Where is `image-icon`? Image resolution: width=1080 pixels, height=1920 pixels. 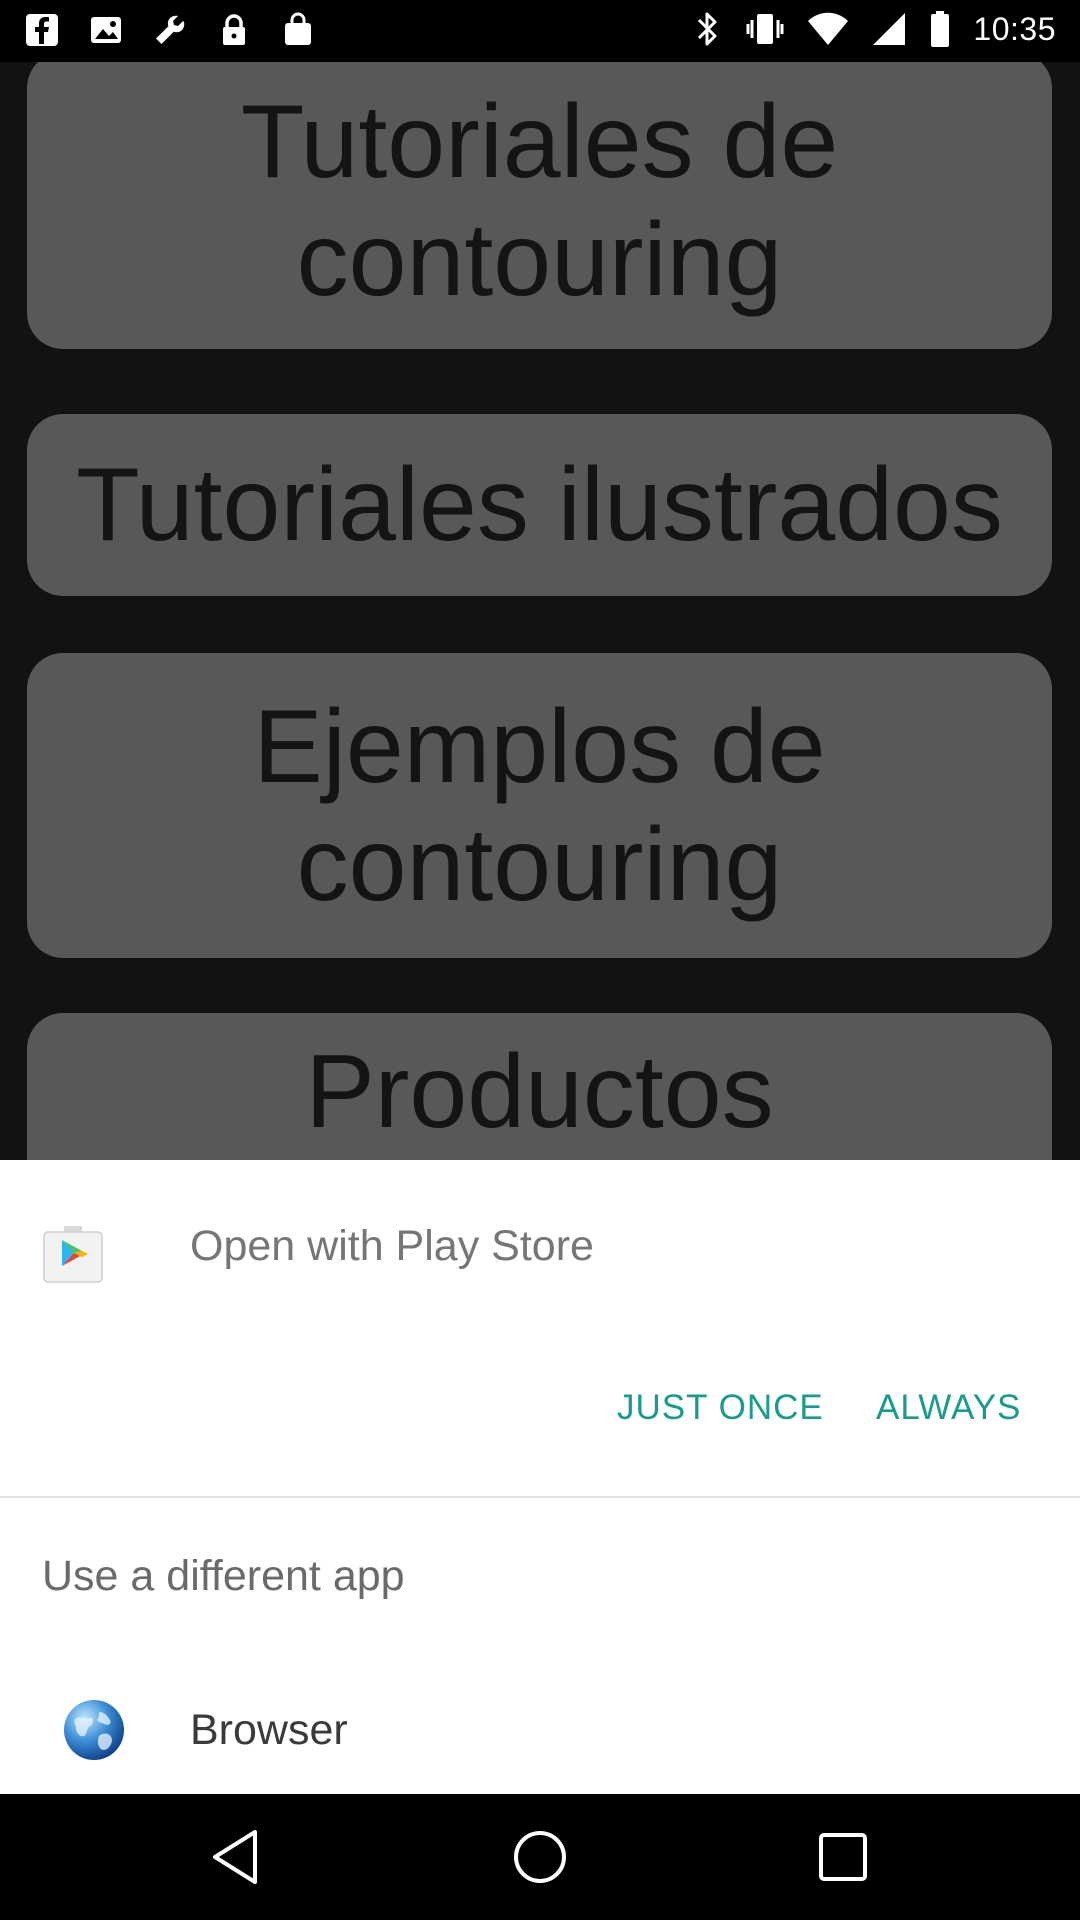 image-icon is located at coordinates (106, 30).